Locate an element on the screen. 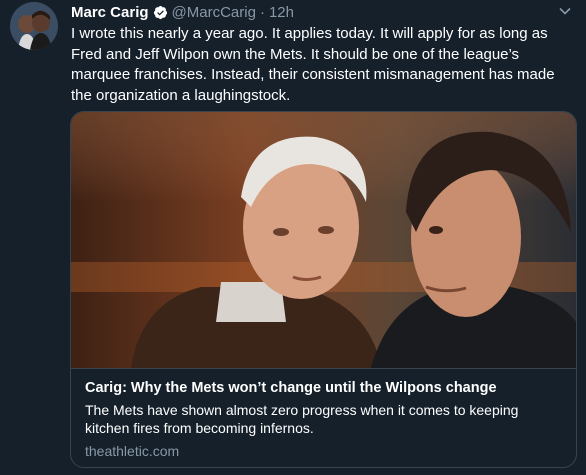 The image size is (586, 475). timestamp: 12h is located at coordinates (281, 12).